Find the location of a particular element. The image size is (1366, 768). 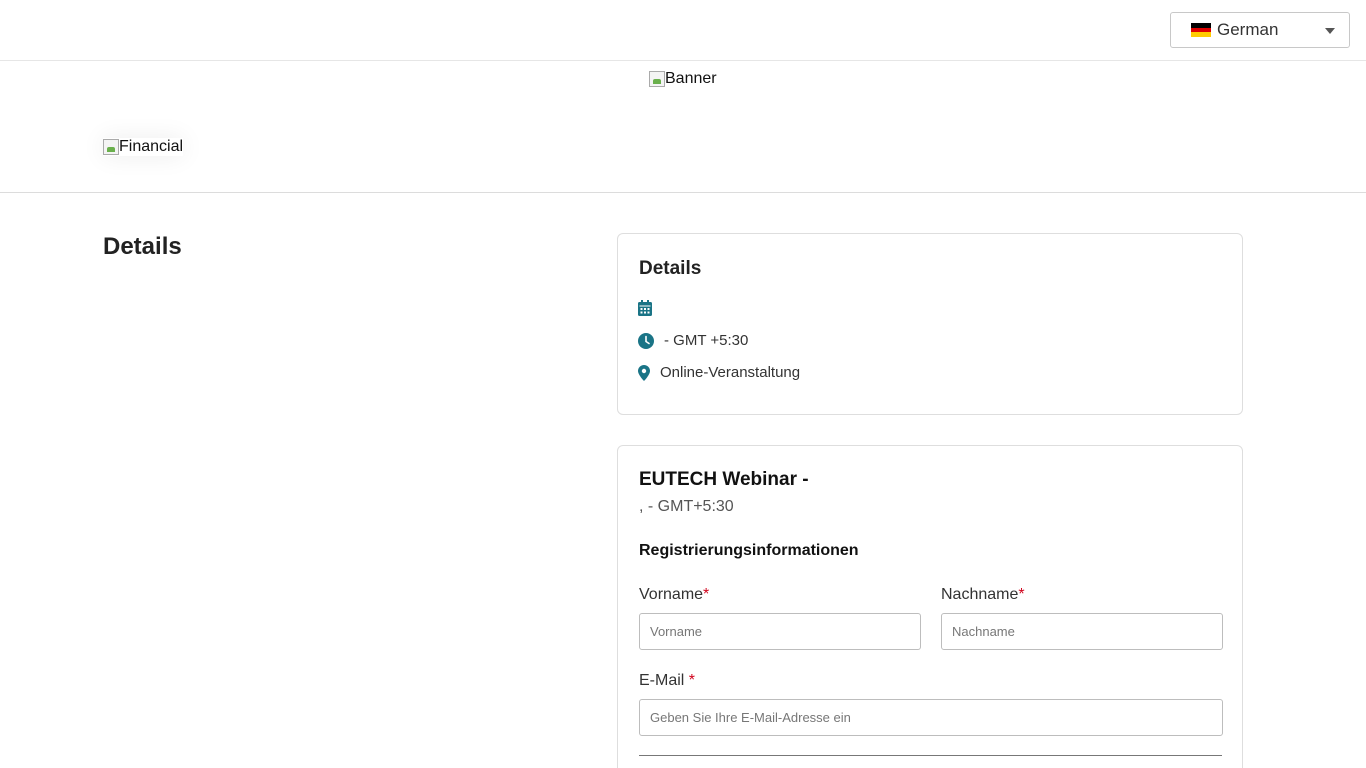

last-name-label-text: Nachname is located at coordinates (980, 594).